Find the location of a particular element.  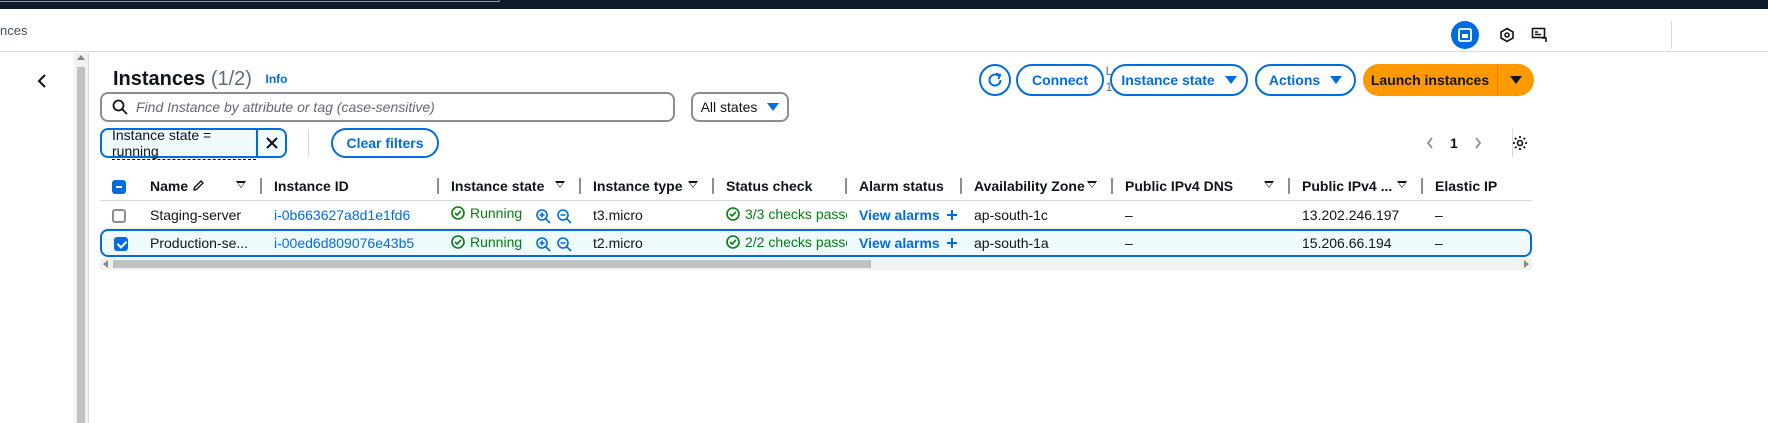

launch-instances-button: Launch instances is located at coordinates (1430, 80).